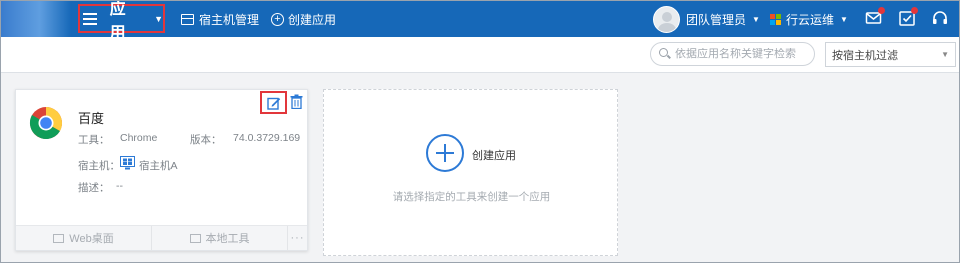 The width and height of the screenshot is (960, 263). I want to click on user-menu: 团队管理员 ▼, so click(706, 19).